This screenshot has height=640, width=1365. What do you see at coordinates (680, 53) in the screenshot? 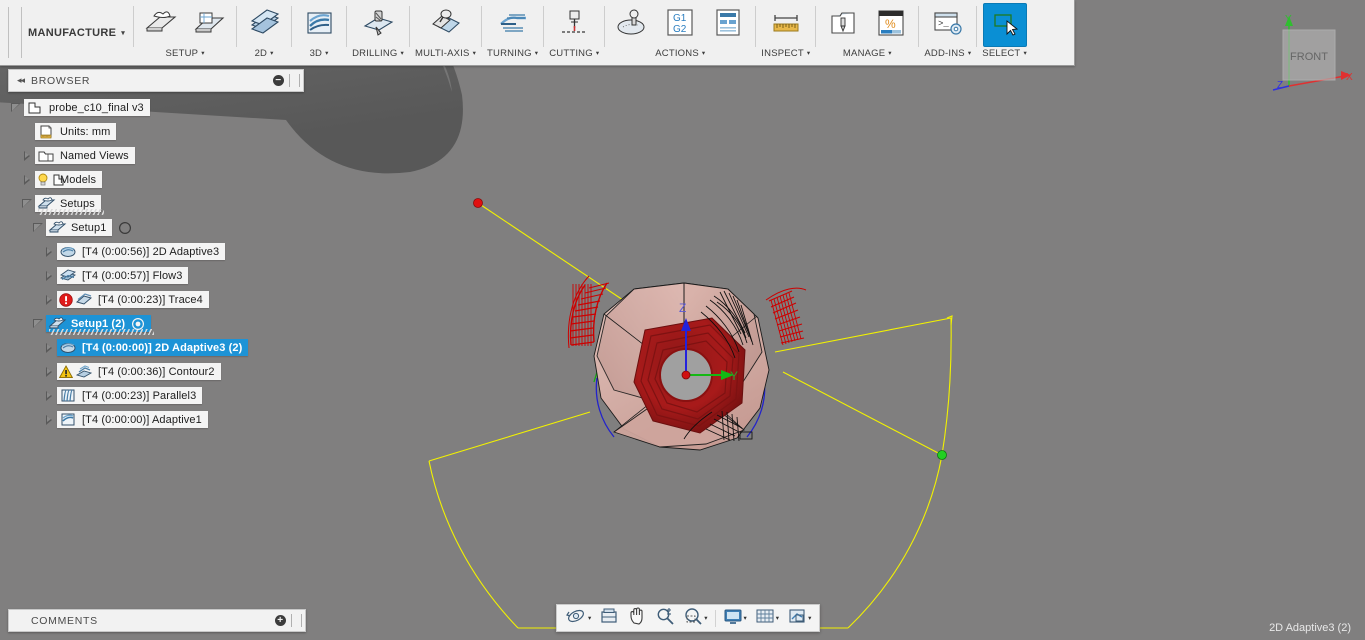
I see `ribbon-panel-label: ACTIONS ▾` at bounding box center [680, 53].